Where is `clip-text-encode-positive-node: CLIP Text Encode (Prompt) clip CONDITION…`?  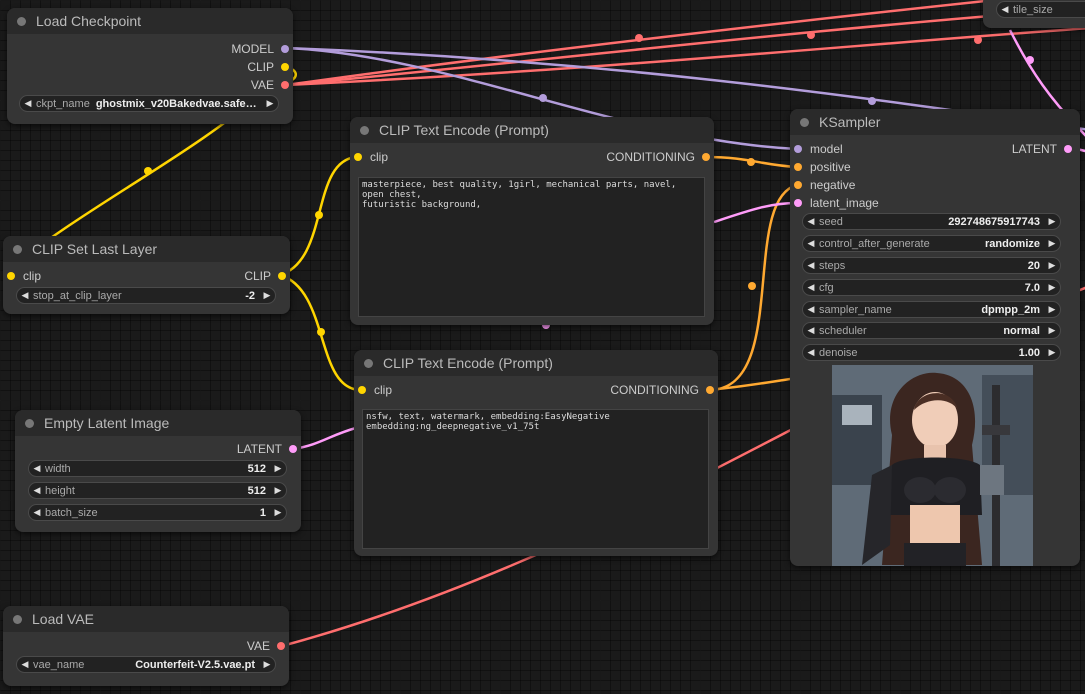 clip-text-encode-positive-node: CLIP Text Encode (Prompt) clip CONDITION… is located at coordinates (532, 221).